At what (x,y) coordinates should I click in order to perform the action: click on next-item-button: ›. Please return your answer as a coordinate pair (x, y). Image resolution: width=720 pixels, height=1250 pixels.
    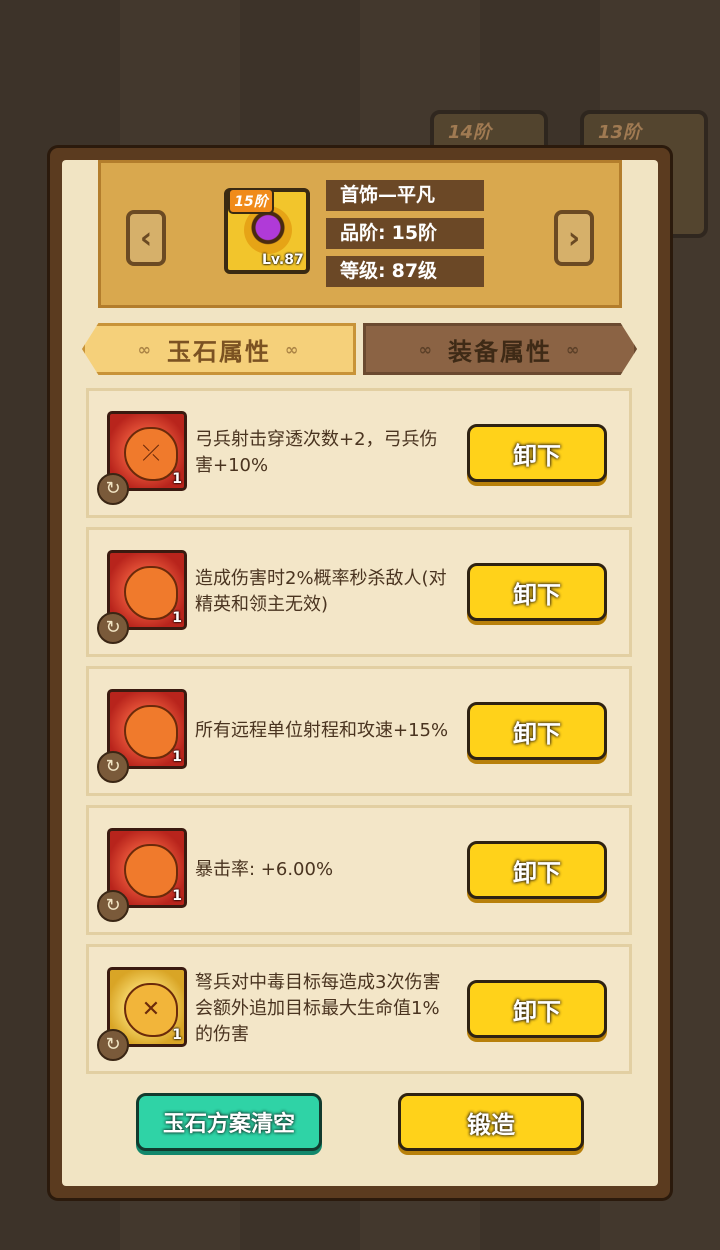
    Looking at the image, I should click on (574, 238).